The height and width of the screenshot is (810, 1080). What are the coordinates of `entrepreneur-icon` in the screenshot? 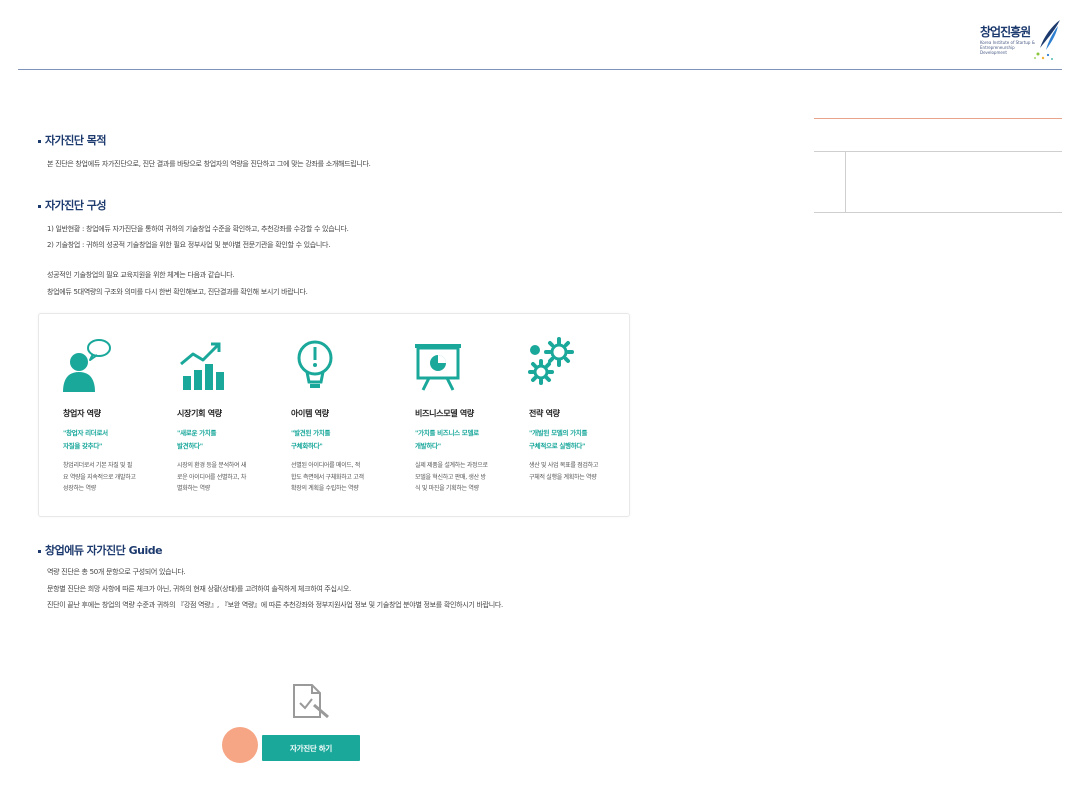 It's located at (87, 365).